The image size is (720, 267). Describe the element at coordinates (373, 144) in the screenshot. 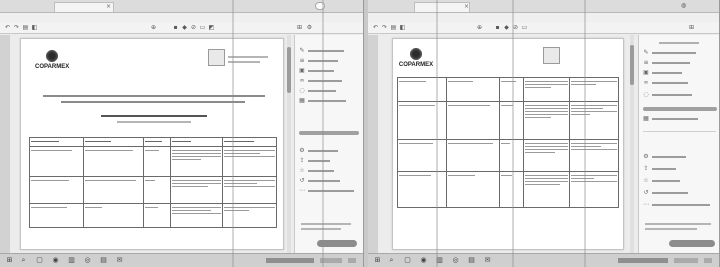

I see `left-gutter` at that location.